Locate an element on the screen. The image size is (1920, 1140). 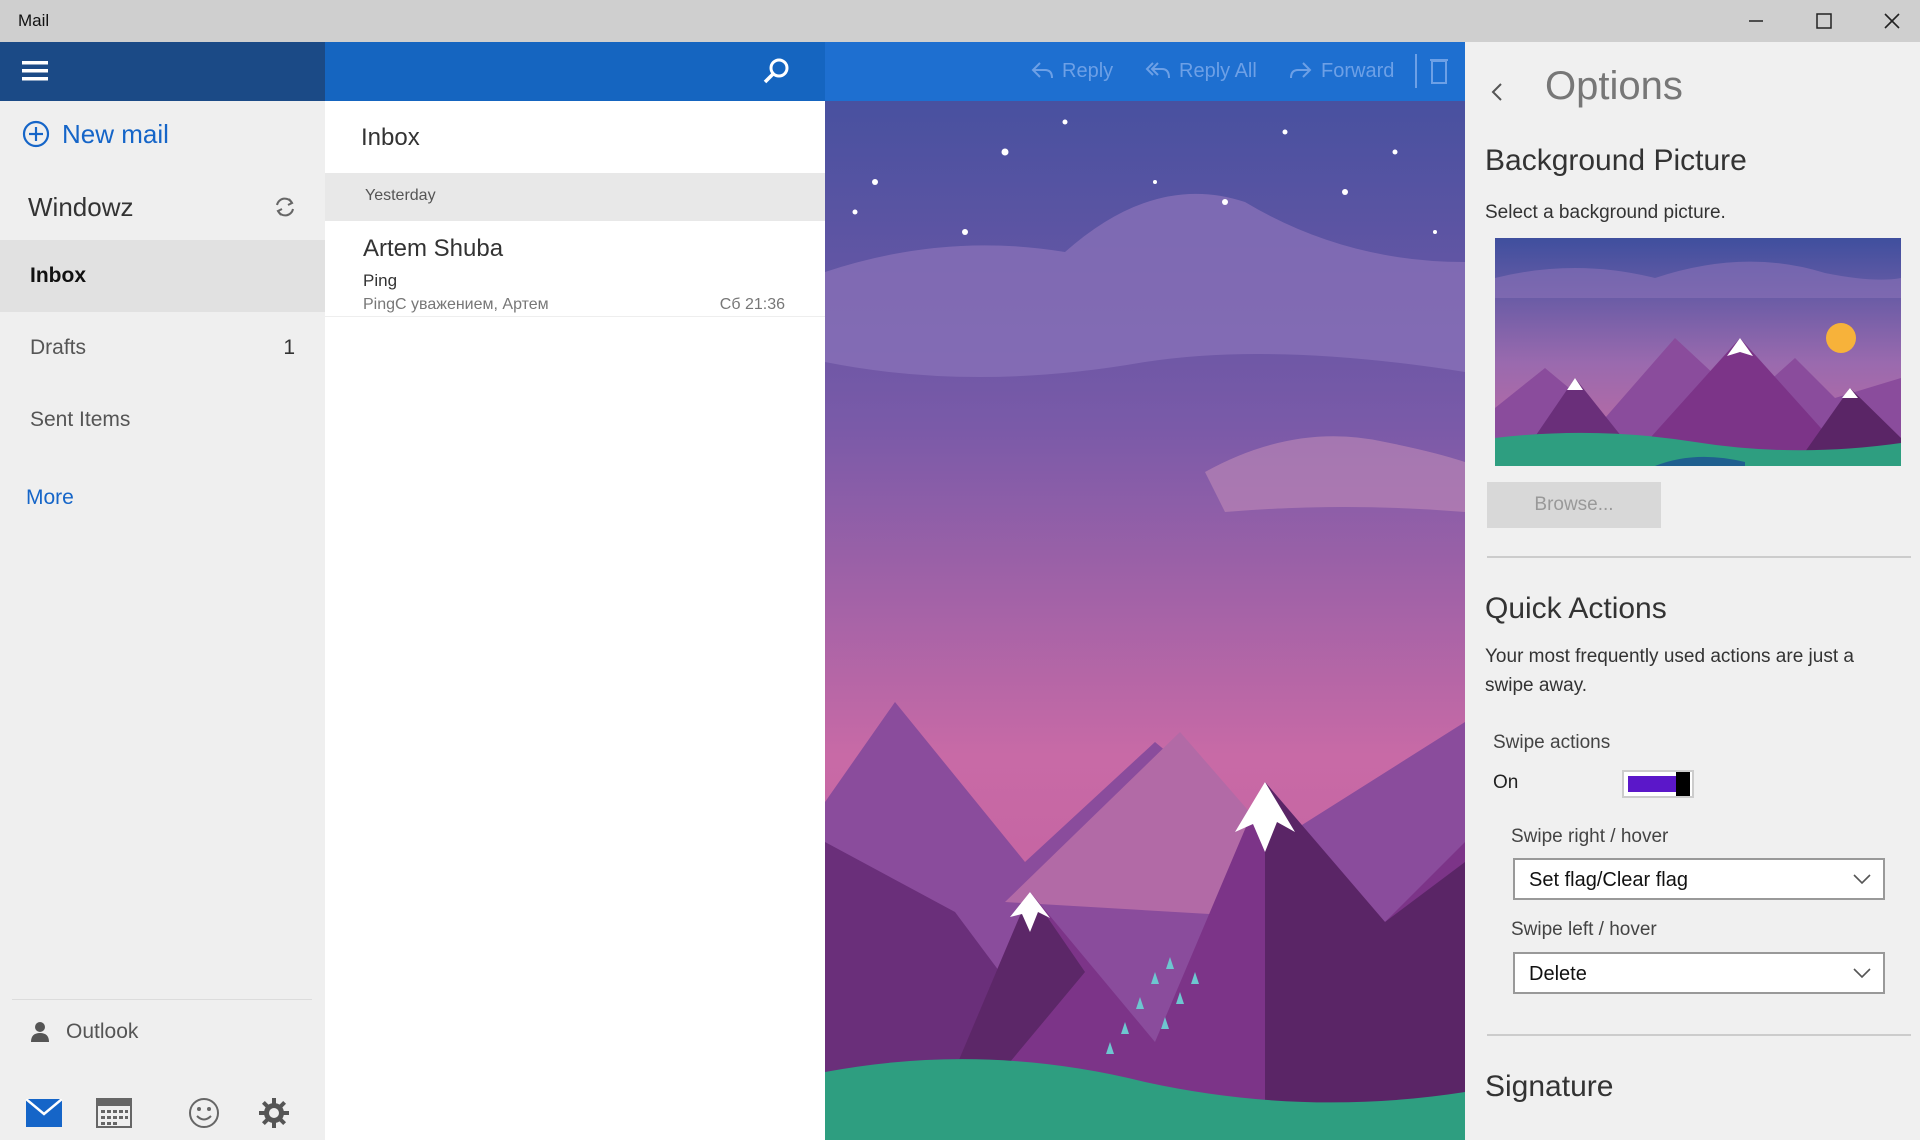
account-switcher: Outlook is located at coordinates (84, 1032).